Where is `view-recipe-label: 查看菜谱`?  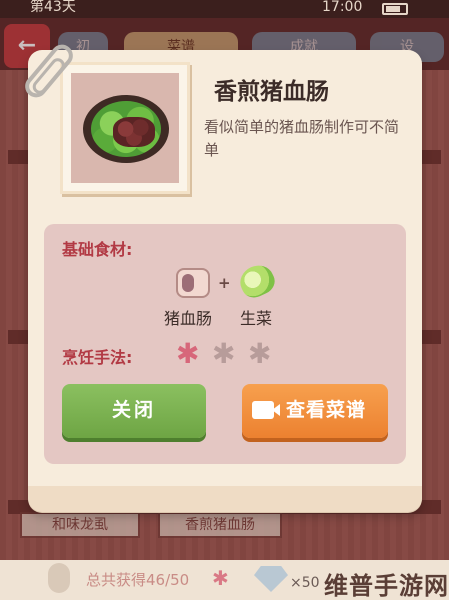 view-recipe-label: 查看菜谱 is located at coordinates (326, 410).